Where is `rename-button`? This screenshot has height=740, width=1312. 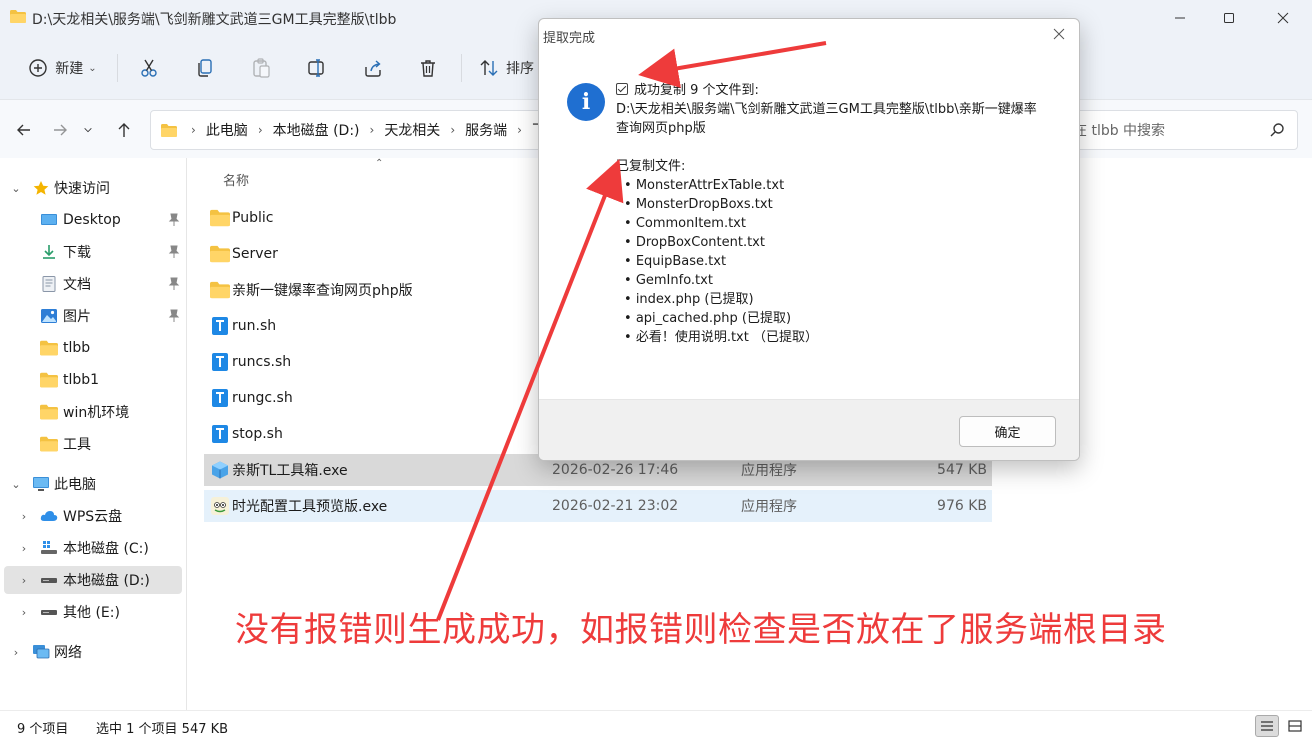
rename-button is located at coordinates (317, 68).